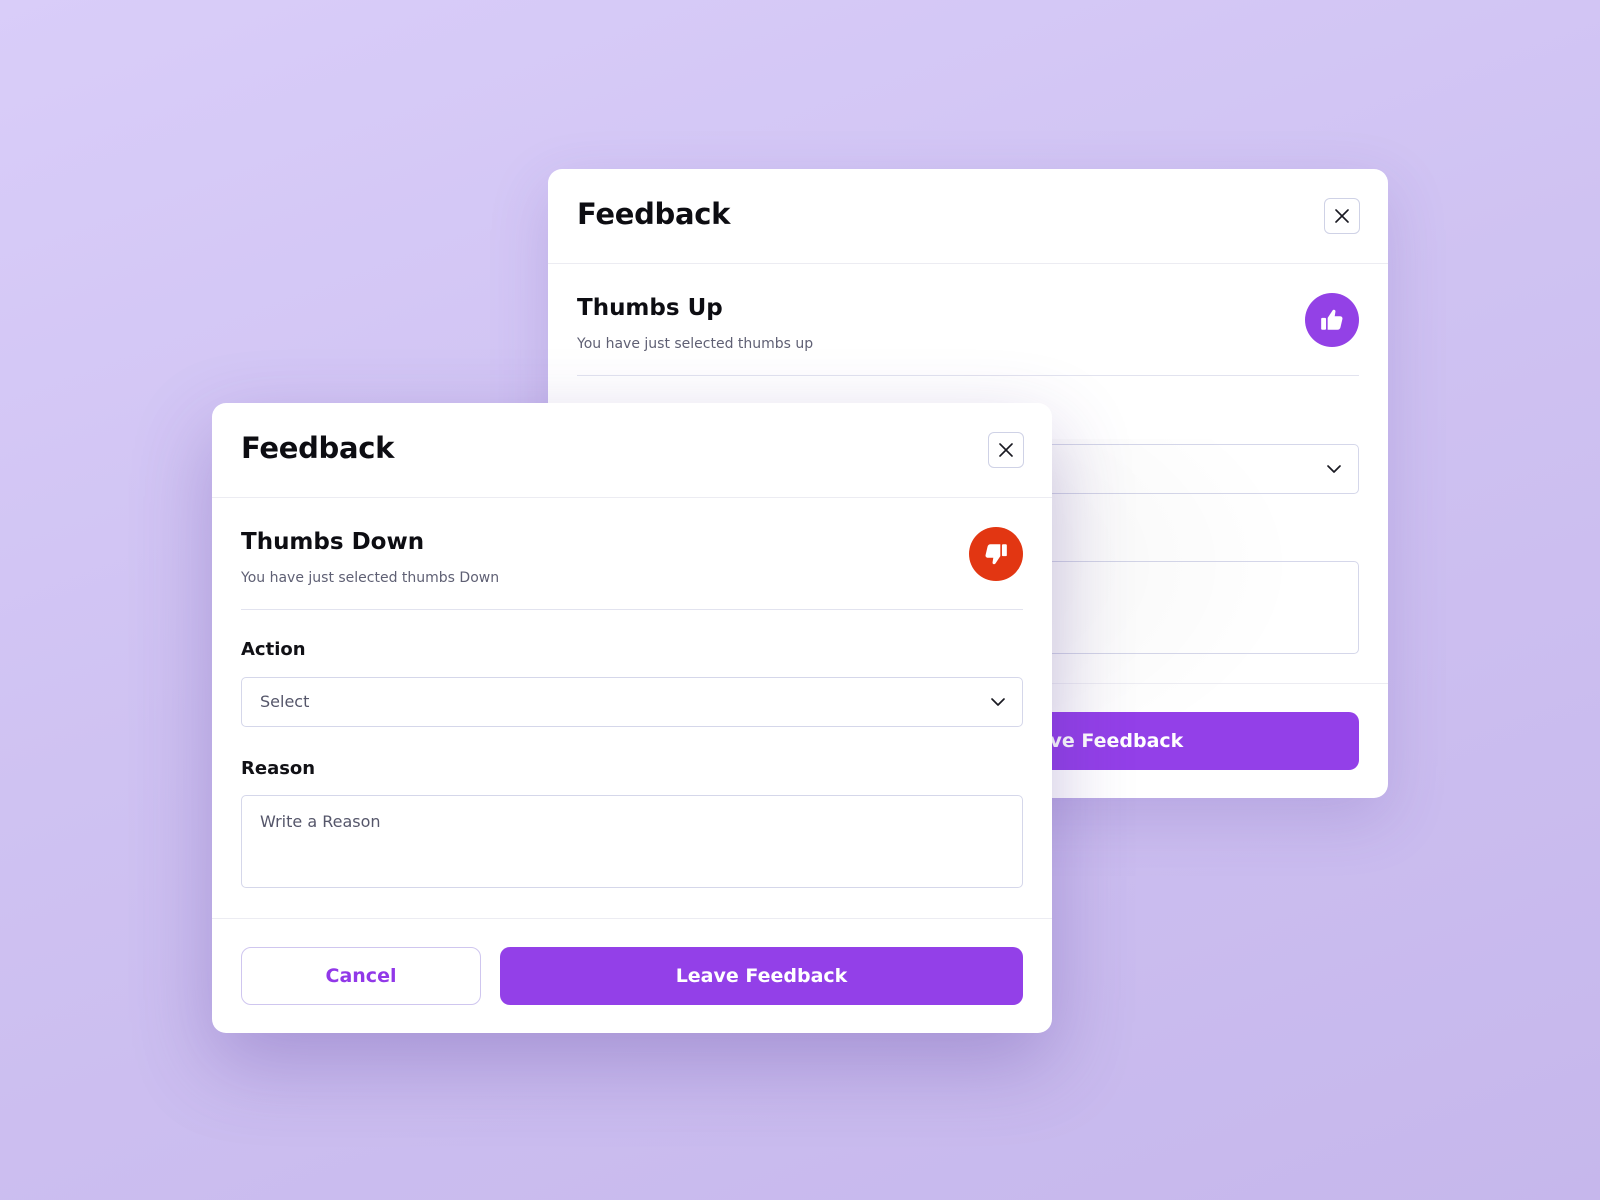  Describe the element at coordinates (320, 821) in the screenshot. I see `reason-placeholder: Write a Reason` at that location.